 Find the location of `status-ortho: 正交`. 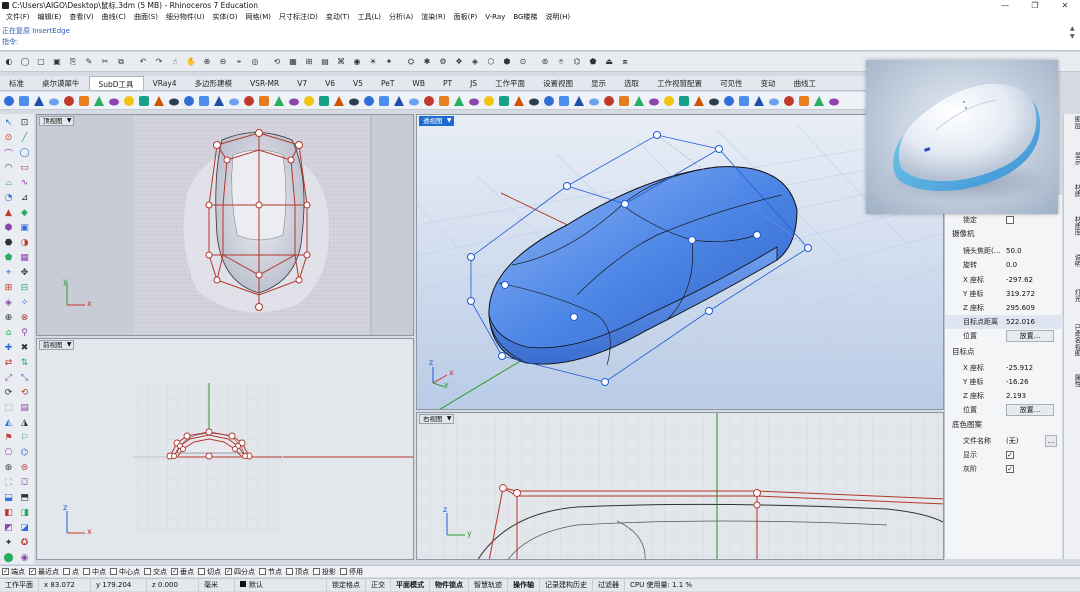

status-ortho: 正交 is located at coordinates (378, 585).